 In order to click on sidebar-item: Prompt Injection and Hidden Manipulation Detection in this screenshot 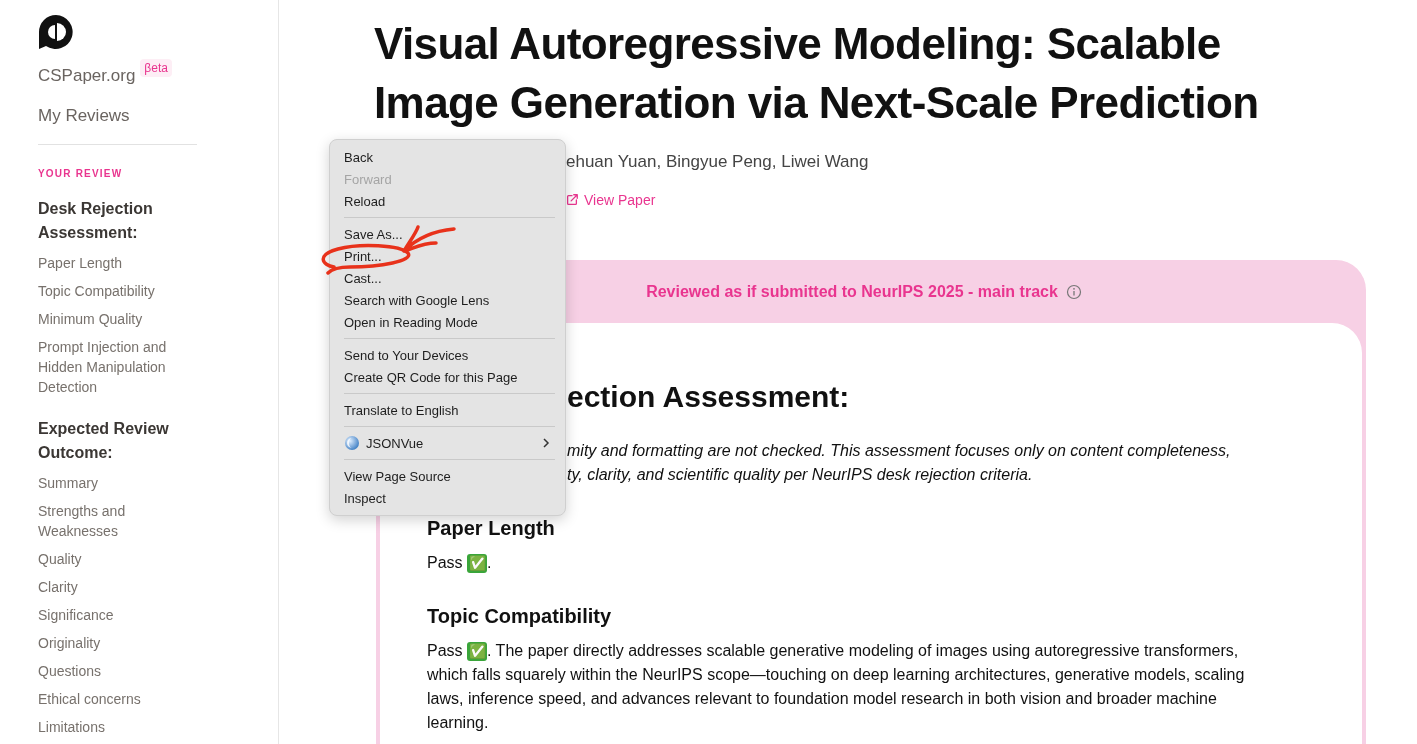, I will do `click(113, 367)`.